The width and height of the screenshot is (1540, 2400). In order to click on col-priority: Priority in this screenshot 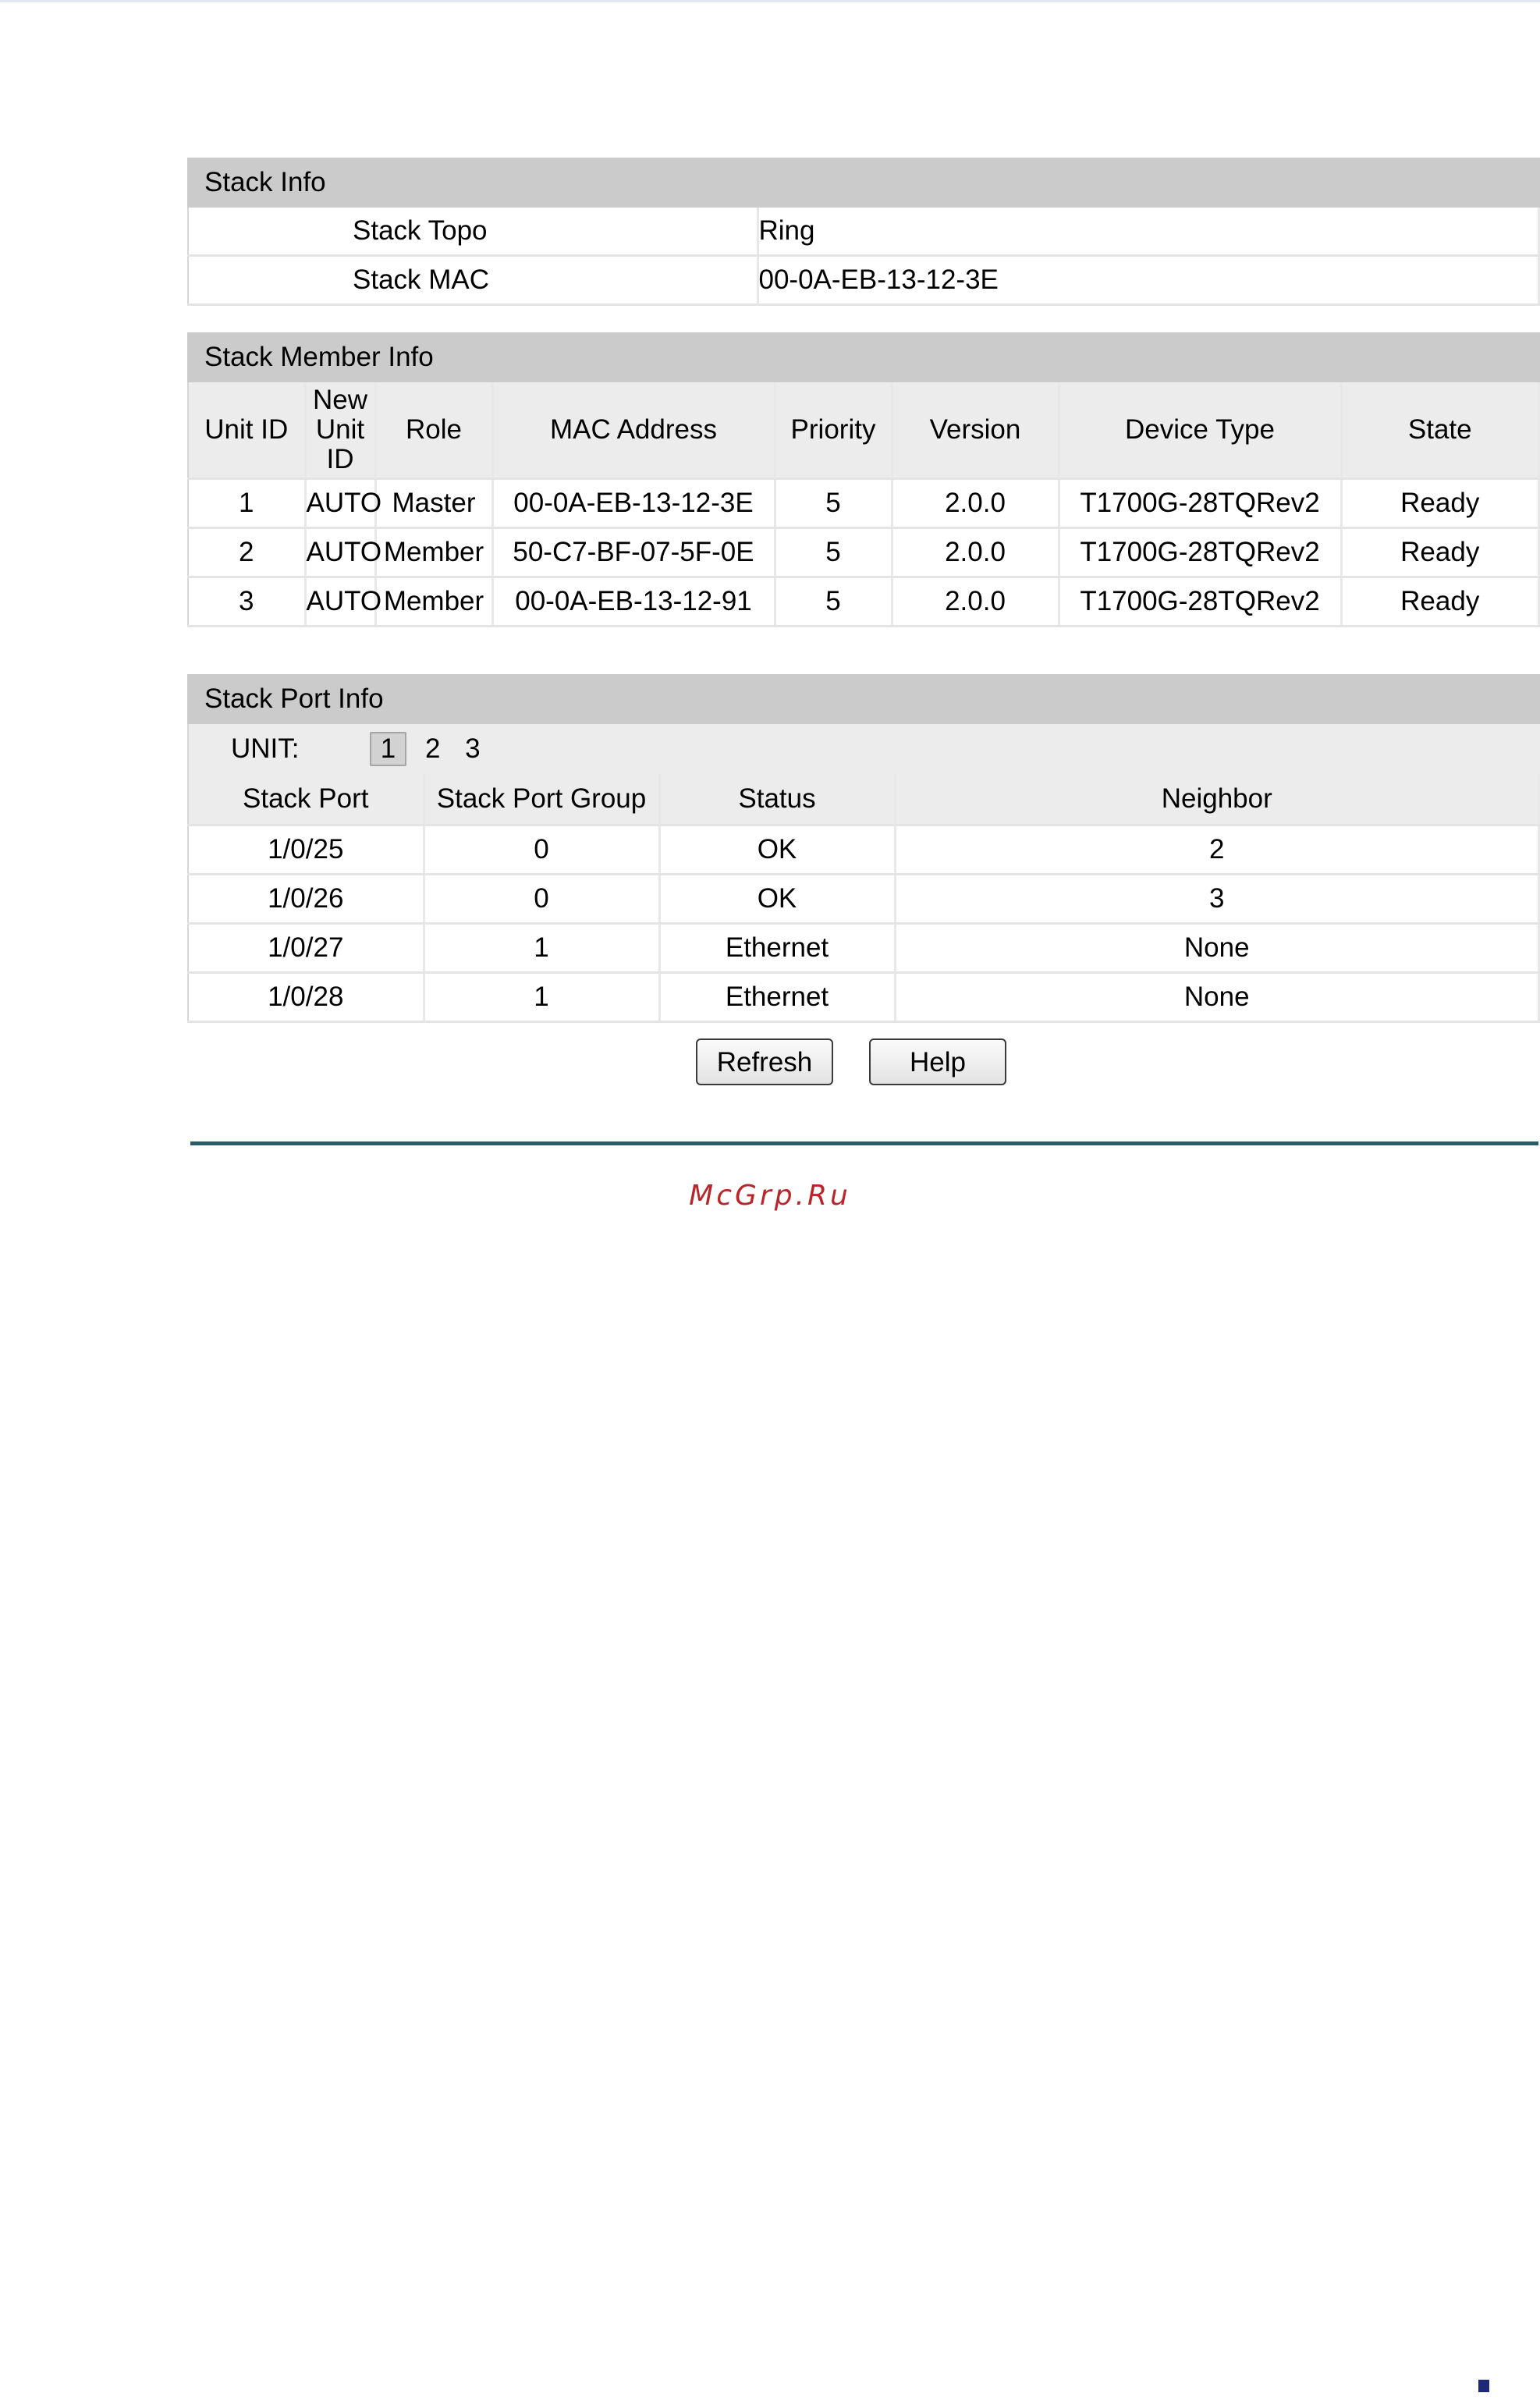, I will do `click(834, 431)`.